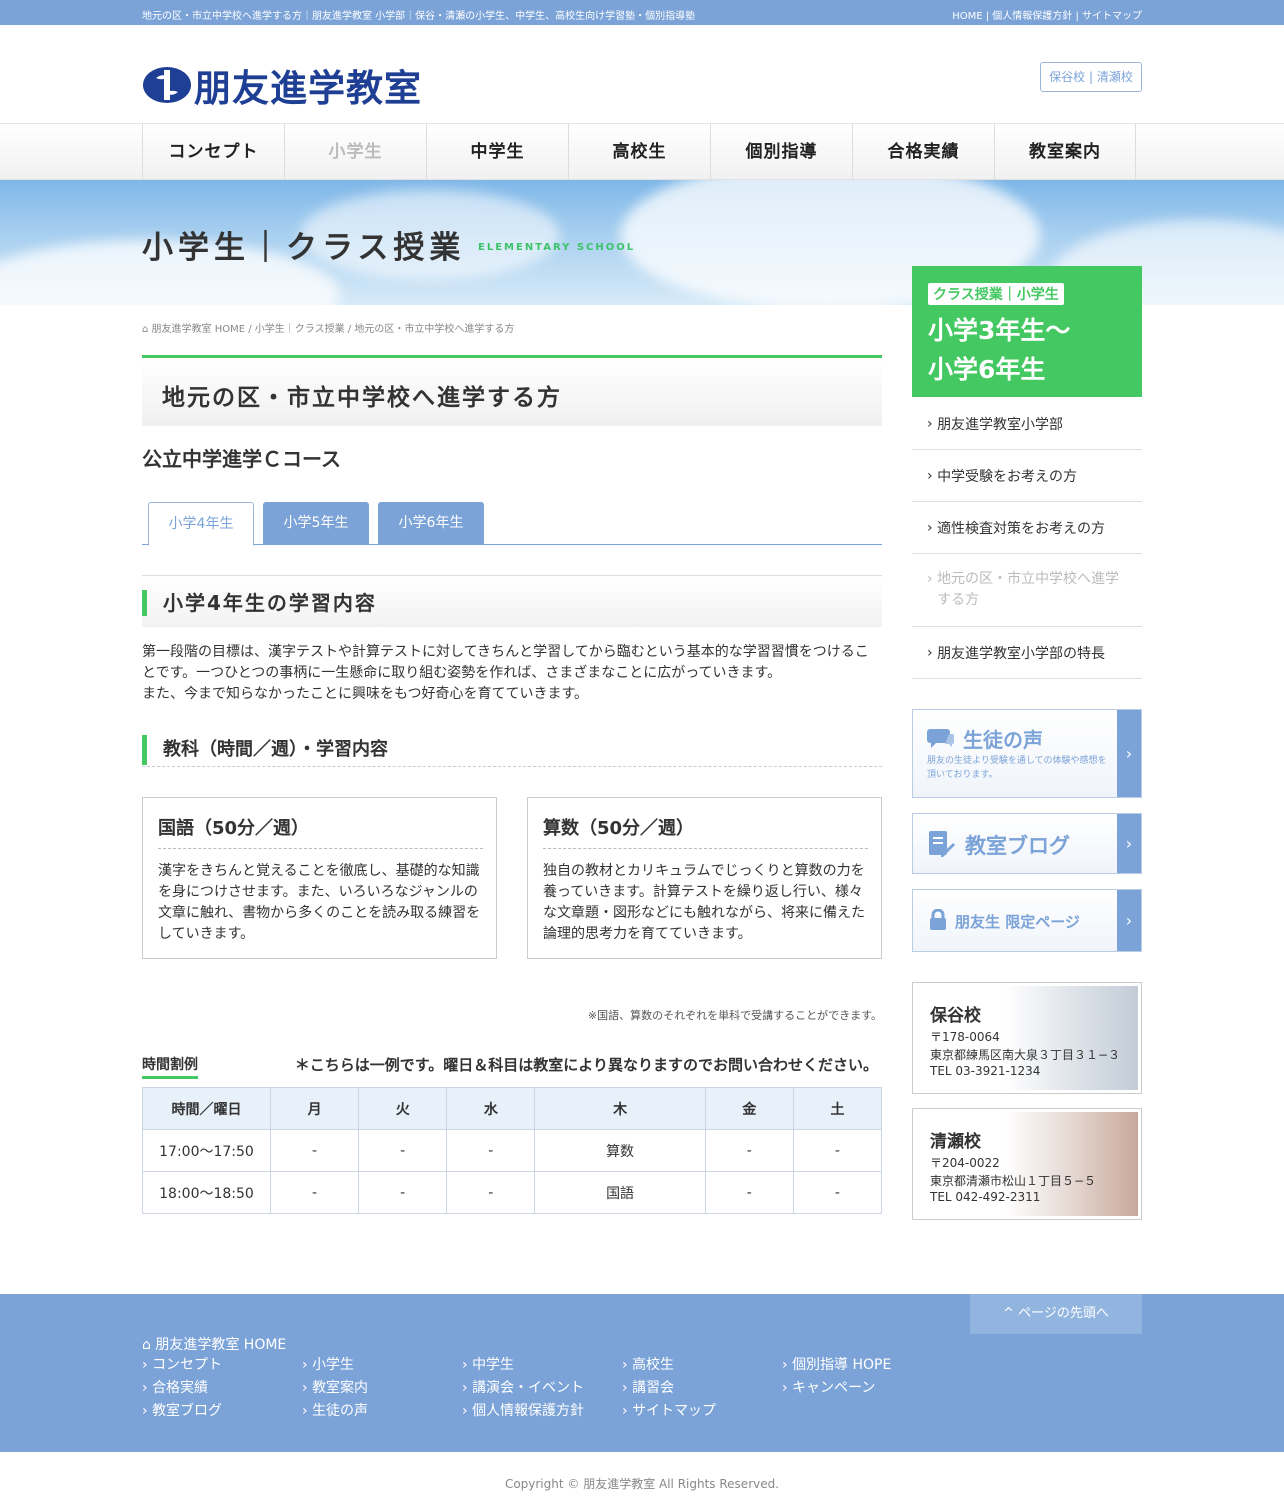  Describe the element at coordinates (282, 85) in the screenshot. I see `site-logo: 朋友進学教室` at that location.